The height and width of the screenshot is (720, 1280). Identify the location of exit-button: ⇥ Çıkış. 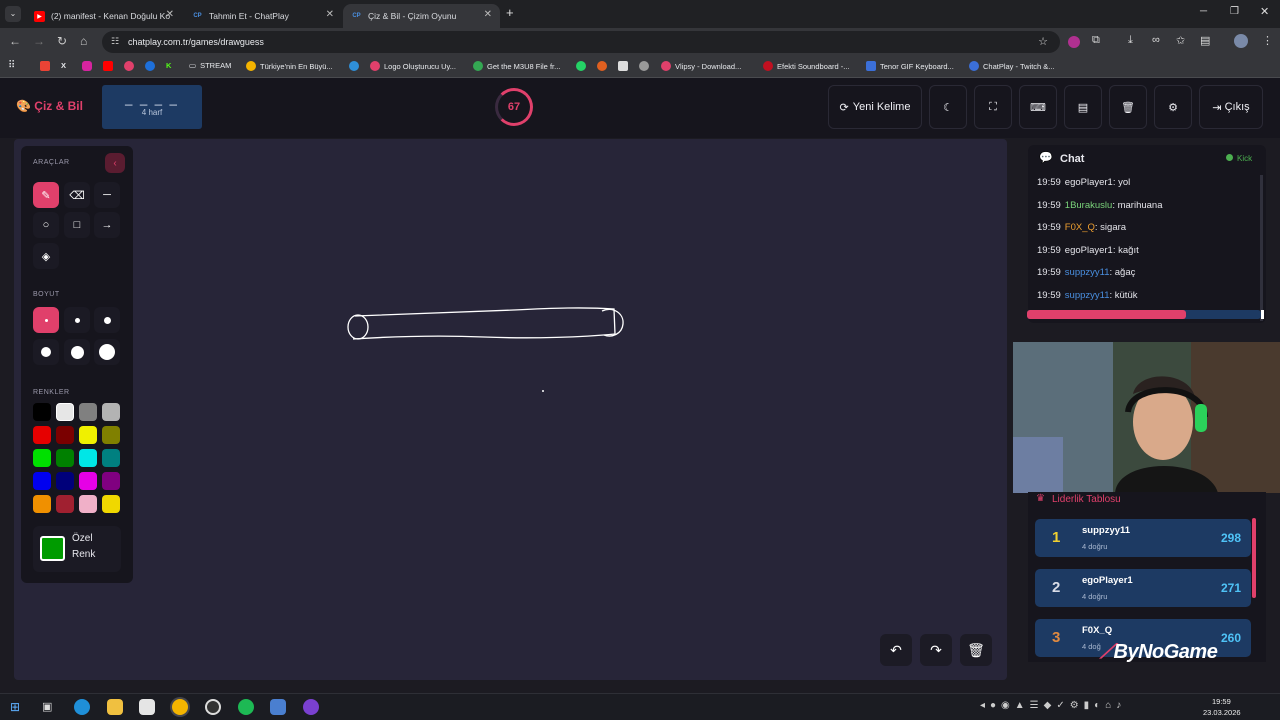
(1231, 107).